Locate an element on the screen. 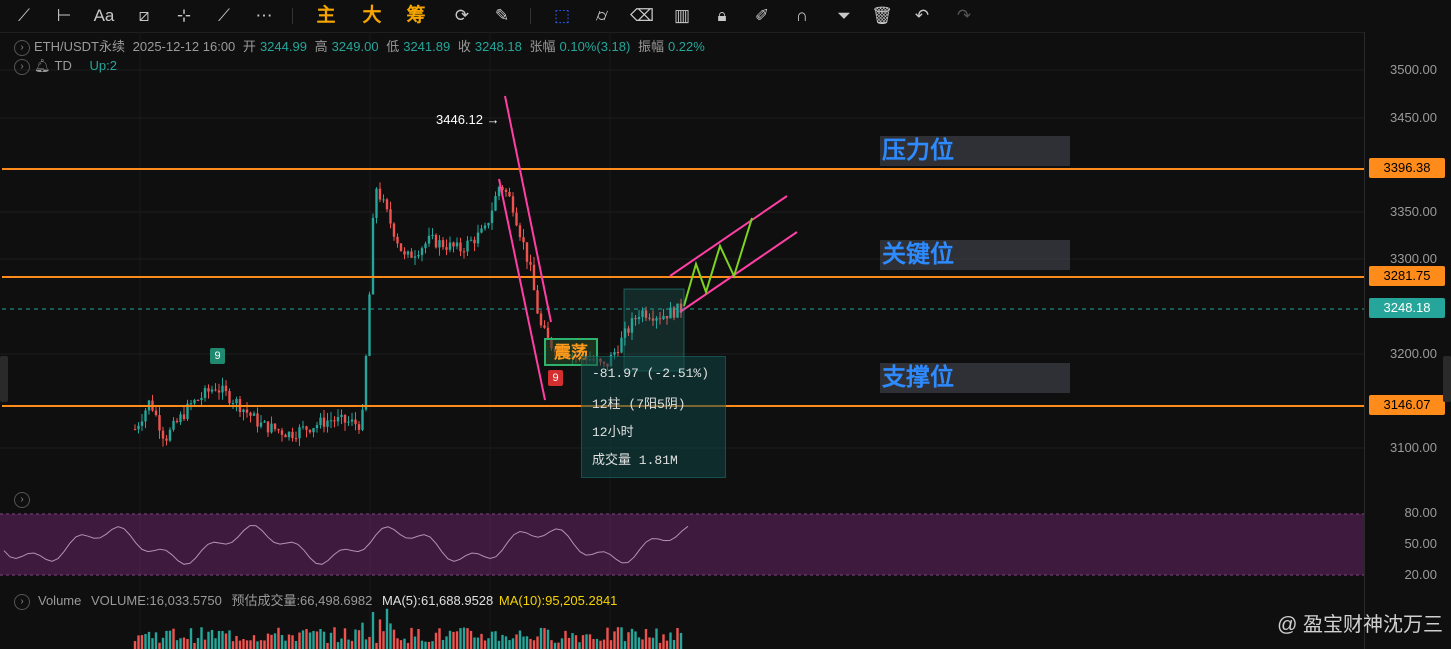 The image size is (1451, 649). support-price-tag: 3146.07 is located at coordinates (1407, 405).